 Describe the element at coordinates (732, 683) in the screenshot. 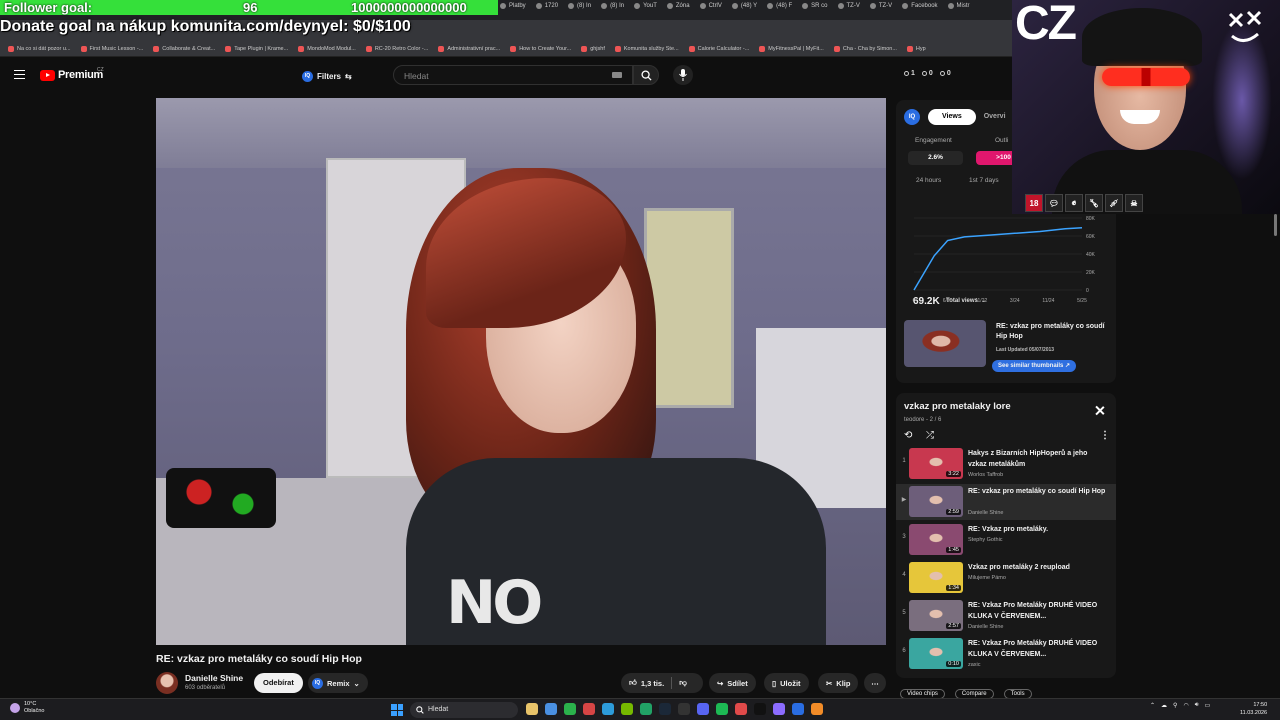

I see `share-button: ↪ Sdílet` at that location.